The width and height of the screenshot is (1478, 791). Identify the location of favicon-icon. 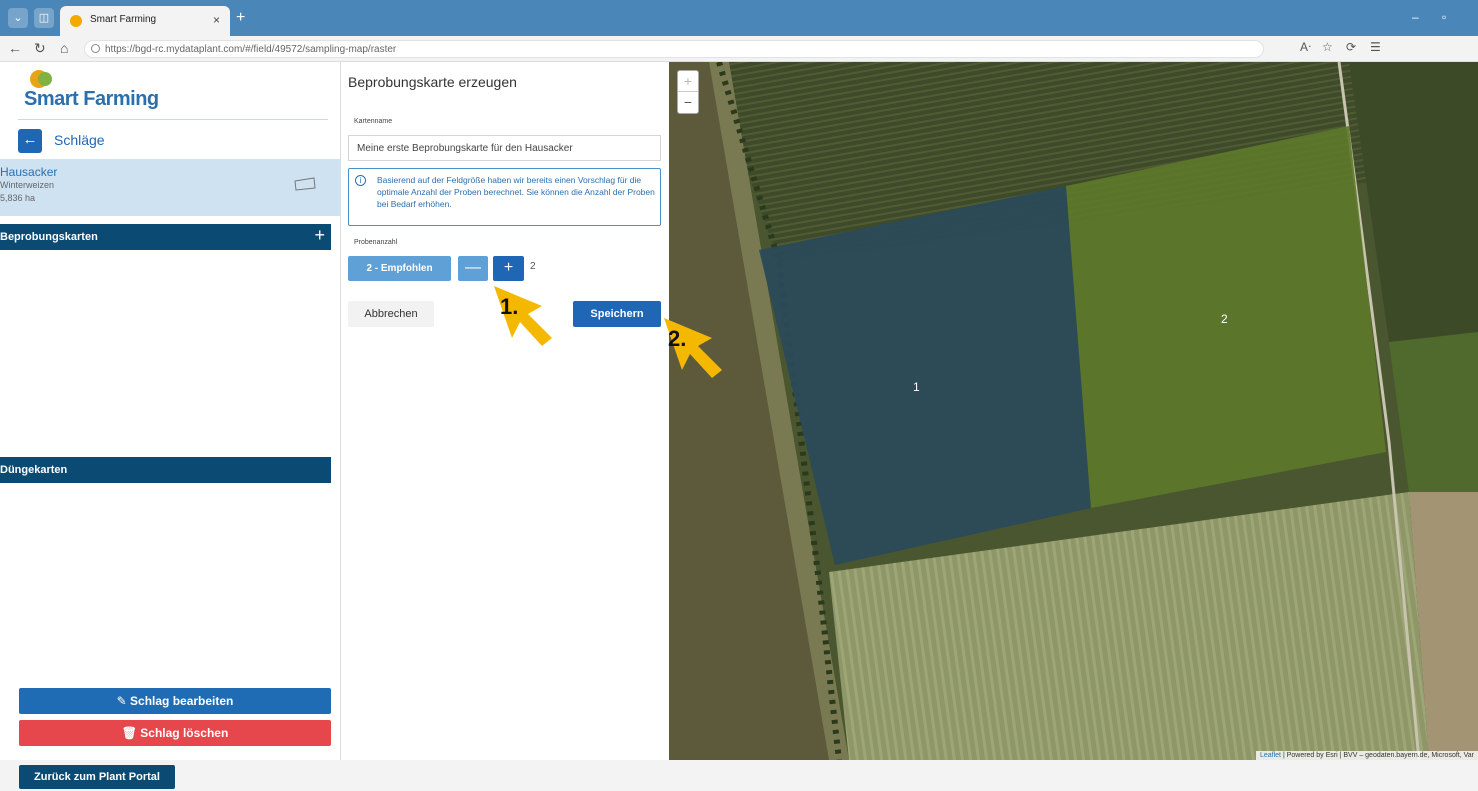
(76, 21).